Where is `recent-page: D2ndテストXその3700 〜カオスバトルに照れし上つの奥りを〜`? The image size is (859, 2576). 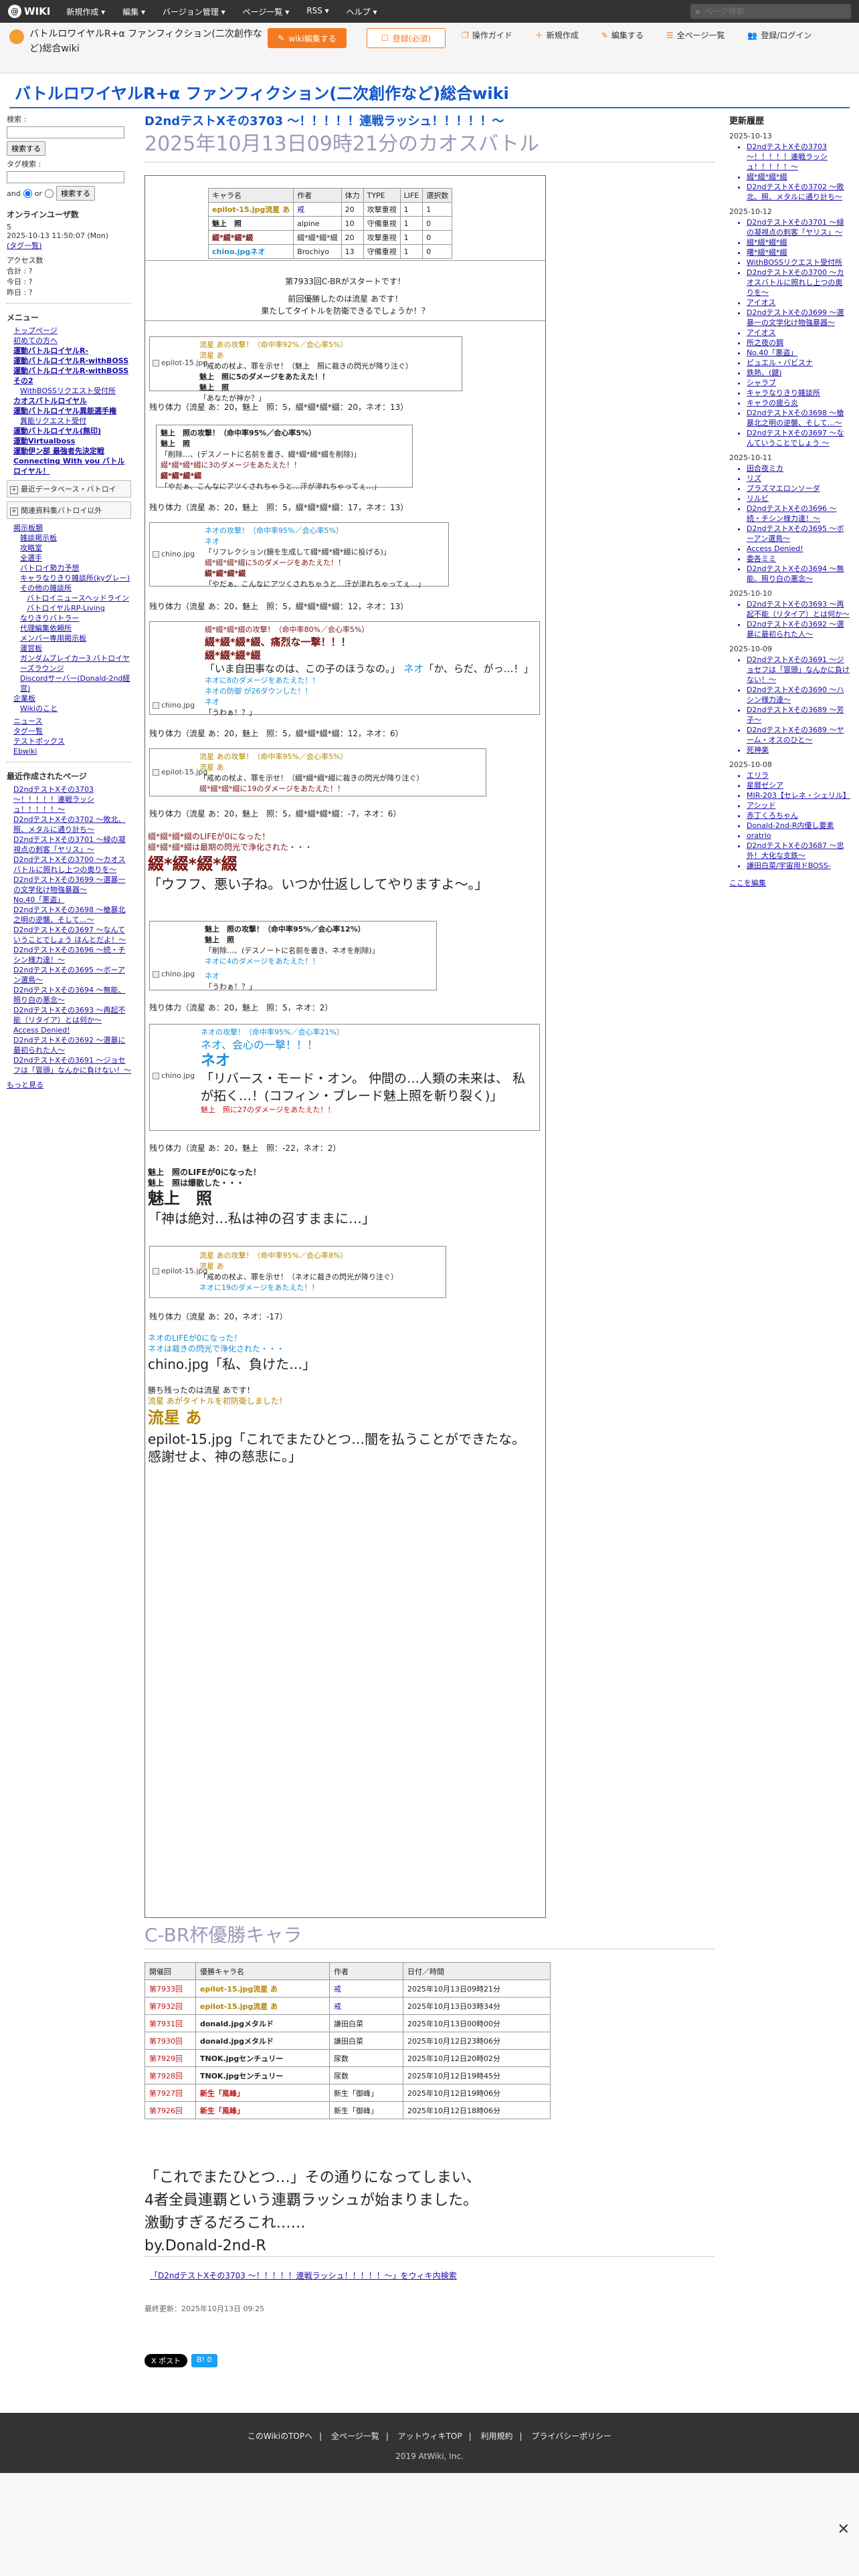
recent-page: D2ndテストXその3700 〜カオスバトルに照れし上つの奥りを〜 is located at coordinates (69, 865).